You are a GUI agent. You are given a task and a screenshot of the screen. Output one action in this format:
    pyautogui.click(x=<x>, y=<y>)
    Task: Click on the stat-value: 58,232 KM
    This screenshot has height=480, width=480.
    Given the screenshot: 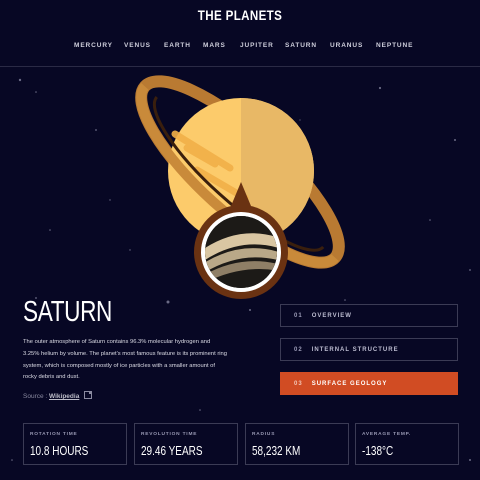 What is the action you would take?
    pyautogui.click(x=276, y=451)
    